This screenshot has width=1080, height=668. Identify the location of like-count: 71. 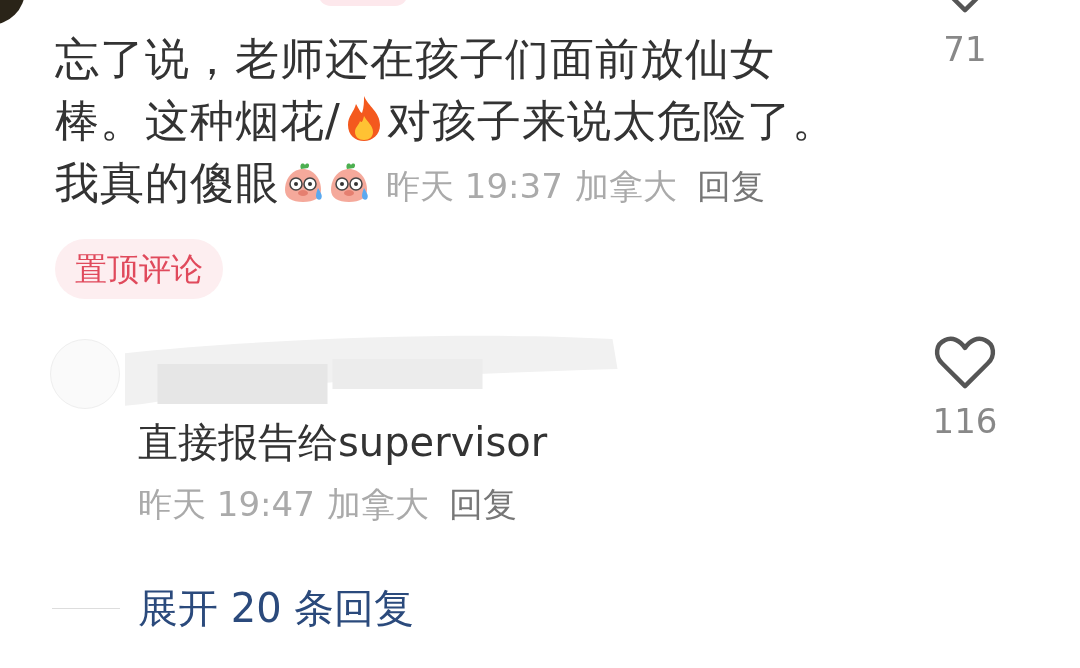
(965, 49).